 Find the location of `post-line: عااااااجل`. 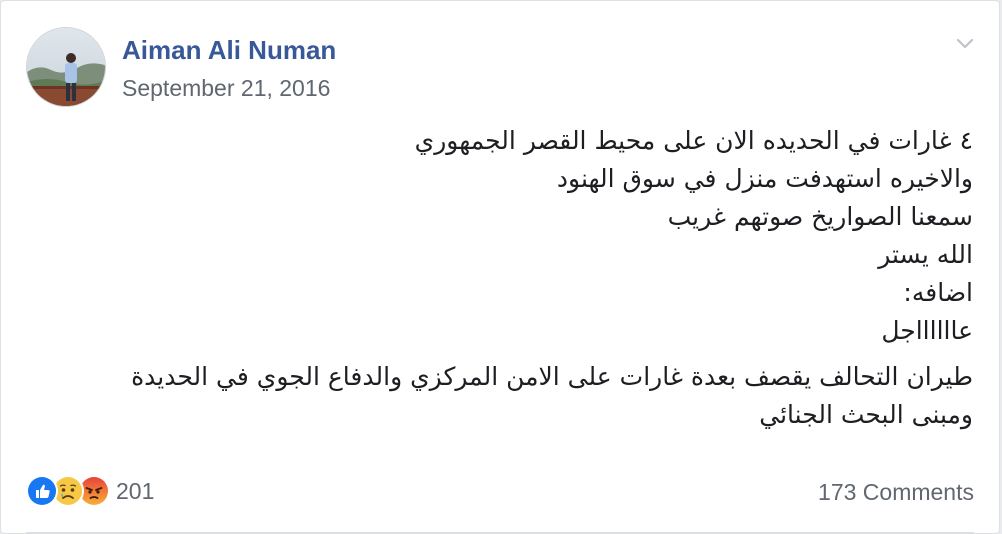

post-line: عااااااجل is located at coordinates (927, 330).